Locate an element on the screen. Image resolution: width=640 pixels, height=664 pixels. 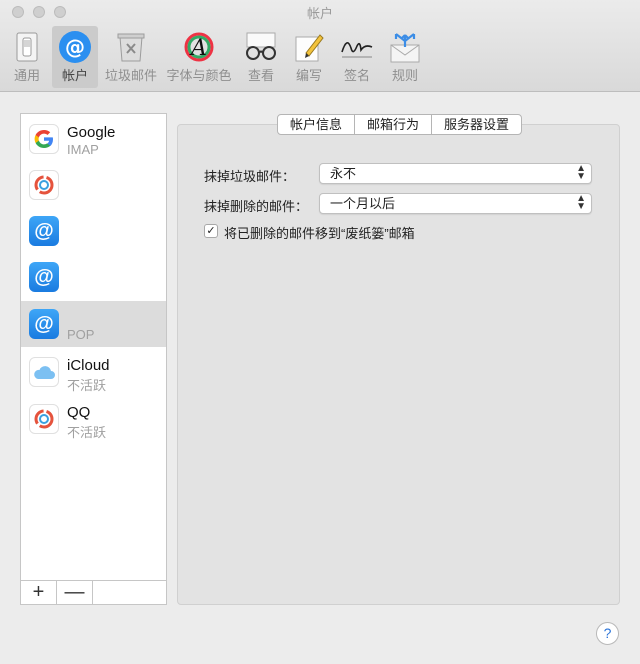
account-name: iCloud is located at coordinates (88, 365).